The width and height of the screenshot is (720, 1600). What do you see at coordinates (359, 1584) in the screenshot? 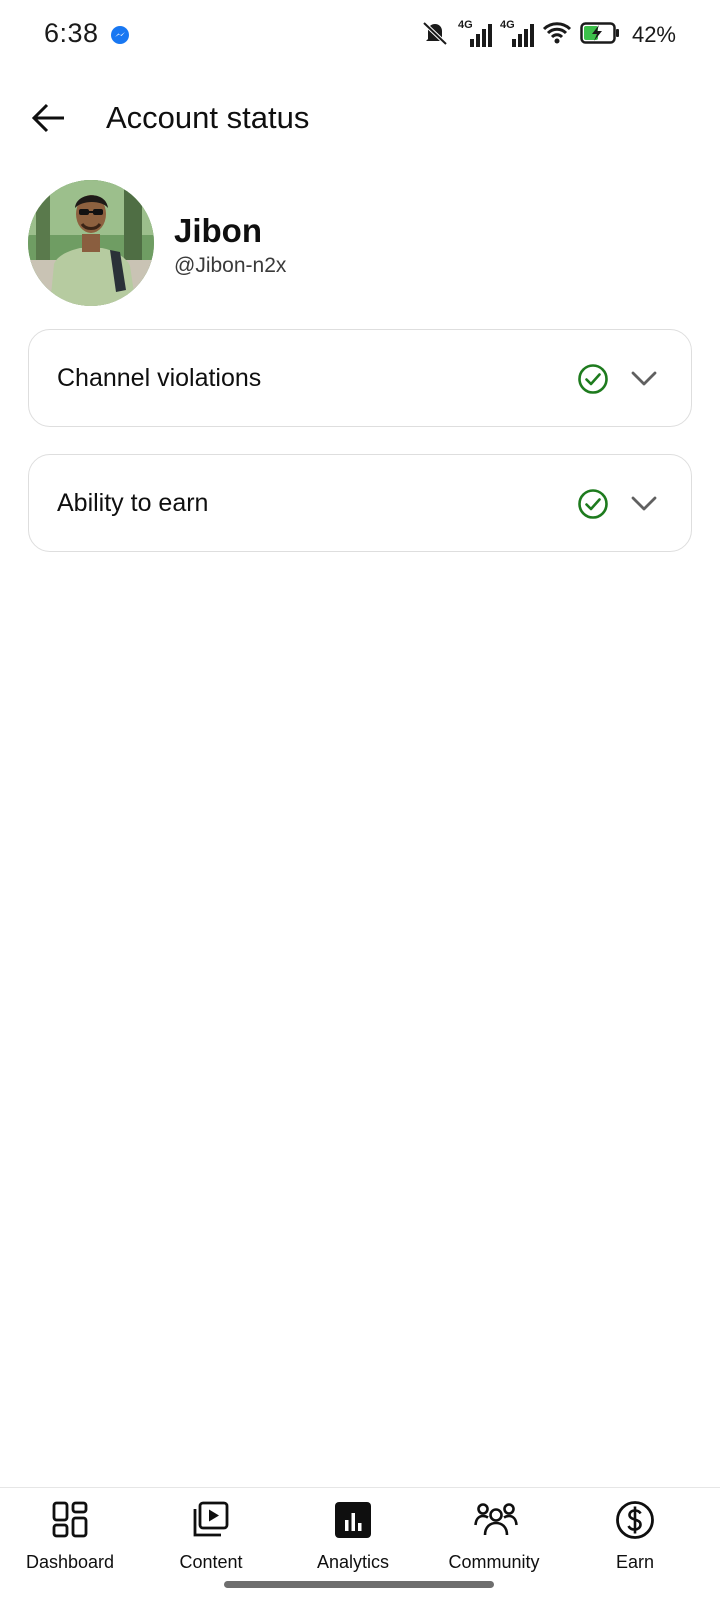
I see `home-indicator` at bounding box center [359, 1584].